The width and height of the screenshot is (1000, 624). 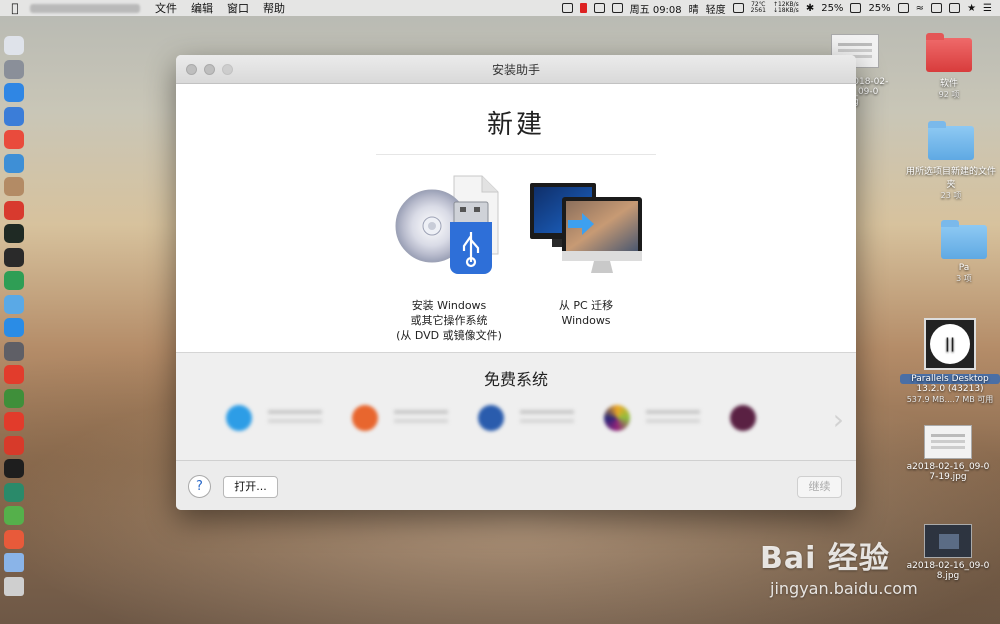 What do you see at coordinates (758, 8) in the screenshot?
I see `cpu-readout: 72℃ 2561` at bounding box center [758, 8].